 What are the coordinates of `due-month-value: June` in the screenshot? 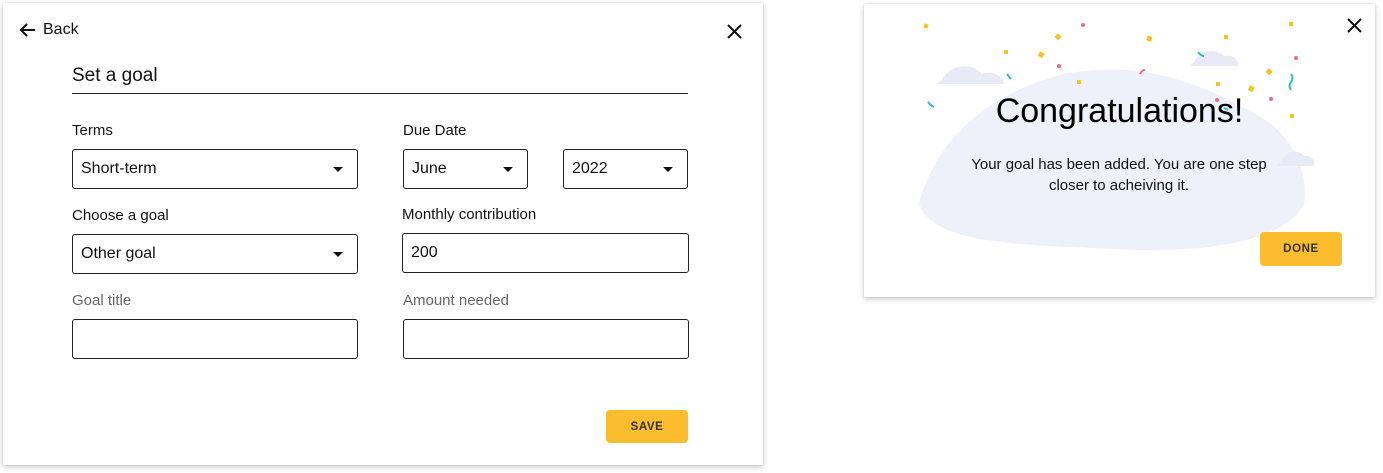 It's located at (429, 168).